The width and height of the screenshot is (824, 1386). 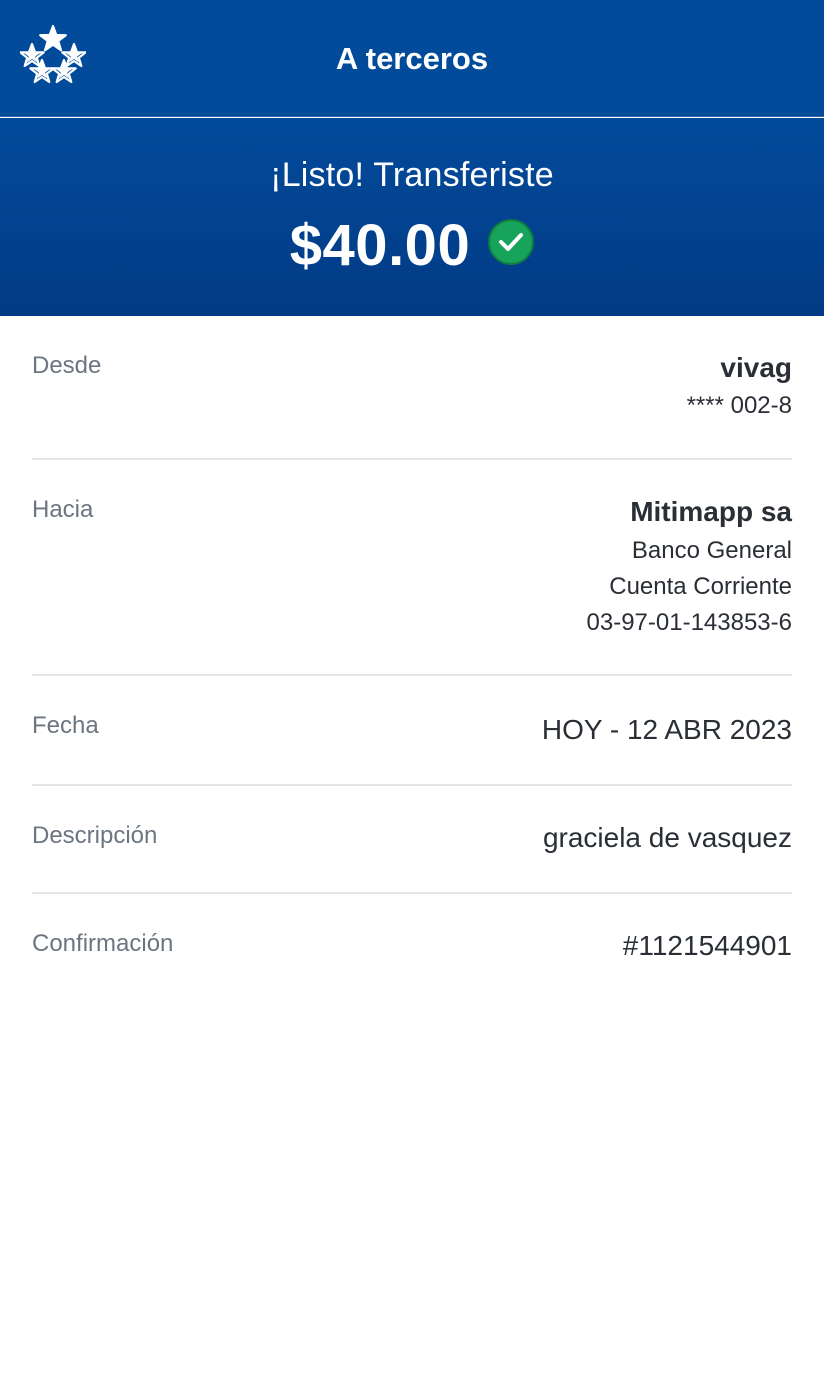 I want to click on desde-value: vivag **** 002-8, so click(x=739, y=368).